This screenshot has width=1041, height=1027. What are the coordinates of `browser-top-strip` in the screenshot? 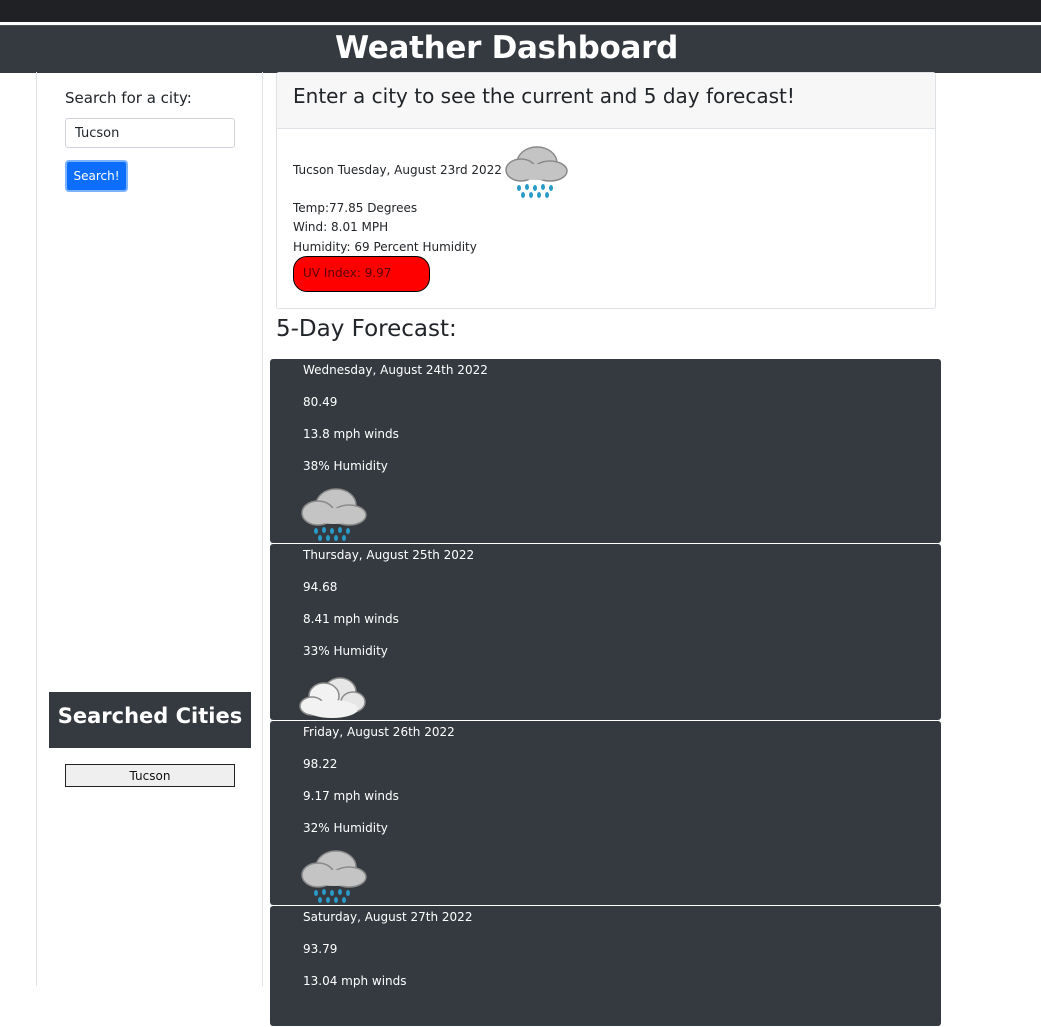 It's located at (520, 11).